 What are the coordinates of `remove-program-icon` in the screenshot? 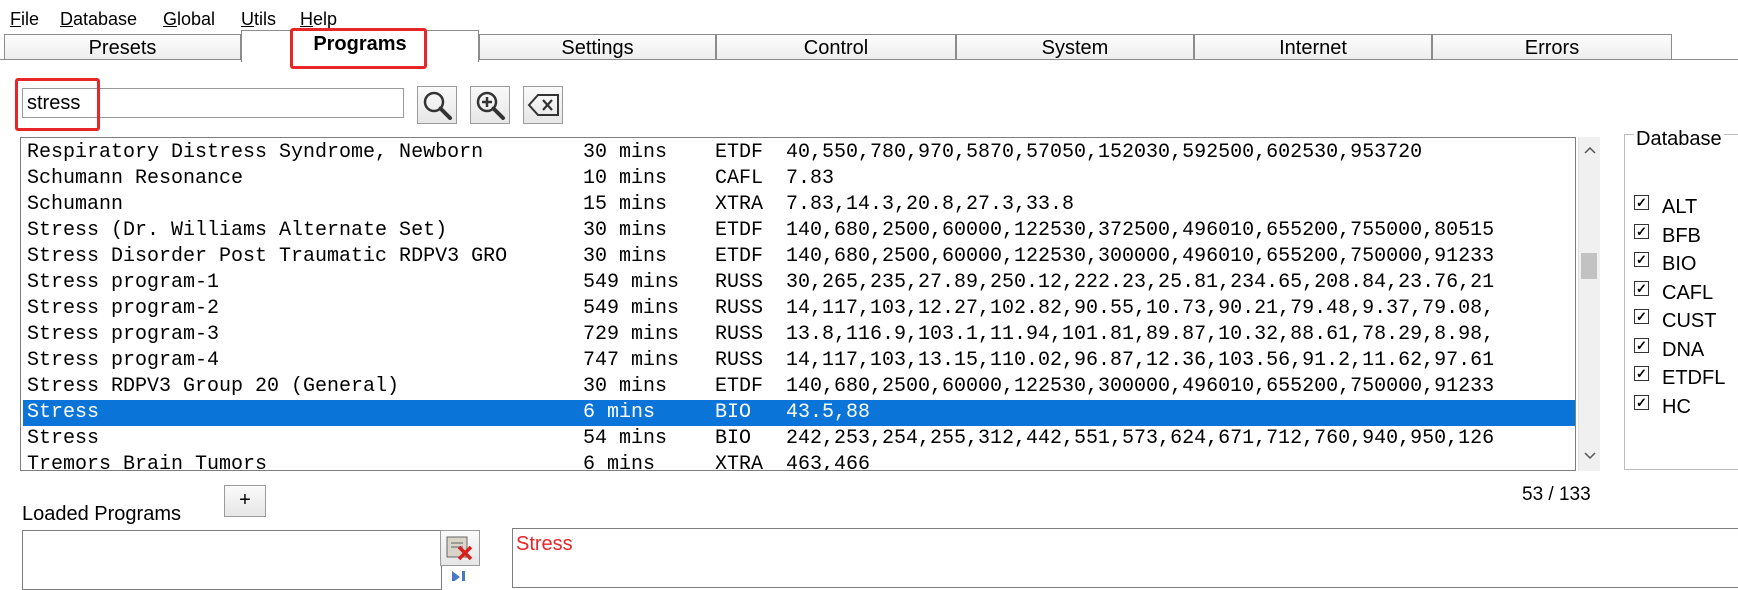 It's located at (459, 548).